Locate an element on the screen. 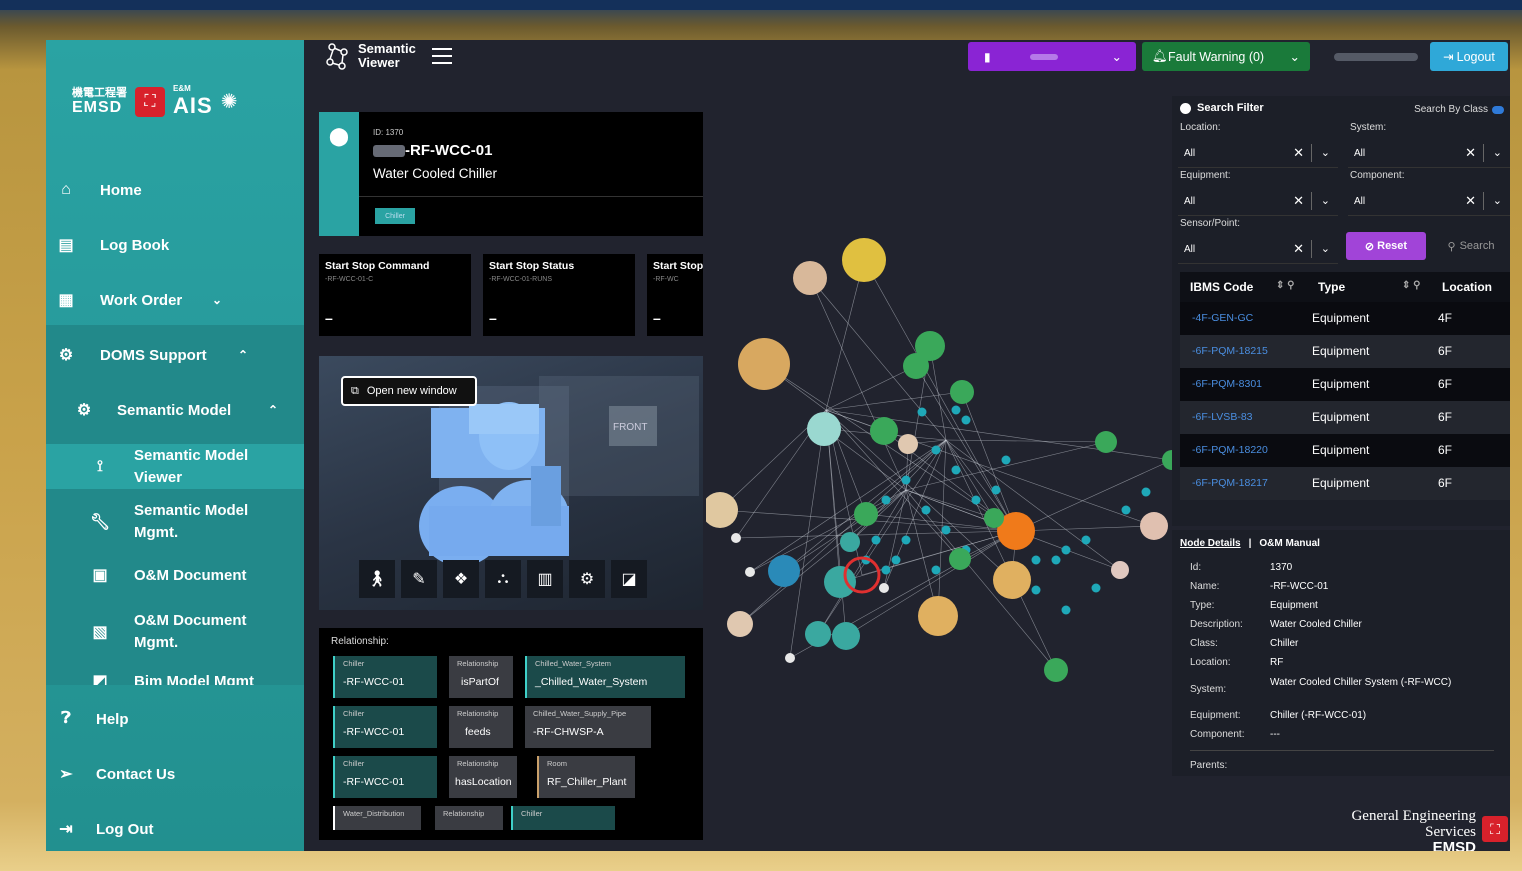  reset-button: ⊘ Reset is located at coordinates (1386, 246).